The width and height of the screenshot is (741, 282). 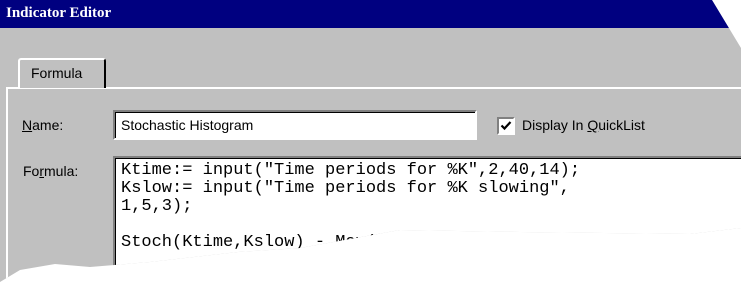 I want to click on tab-formula: Formula, so click(x=62, y=73).